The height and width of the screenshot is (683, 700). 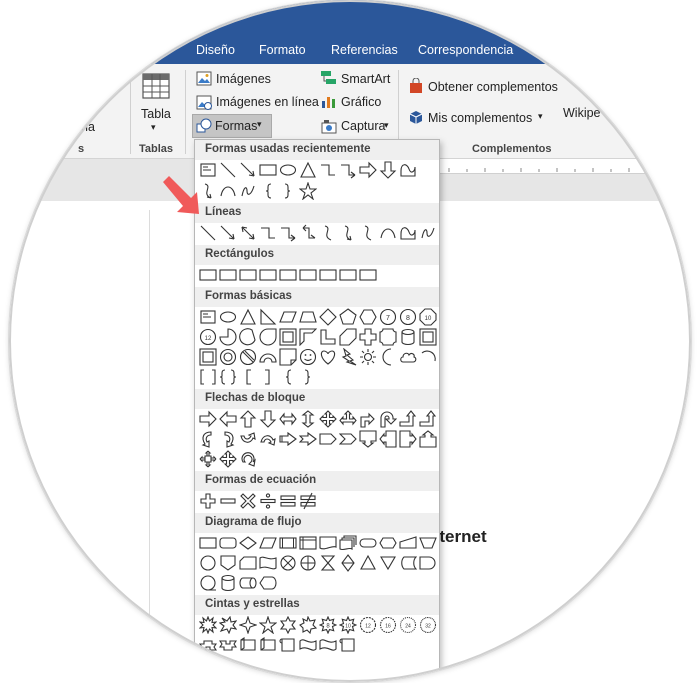 I want to click on shape-plus-icon, so click(x=208, y=501).